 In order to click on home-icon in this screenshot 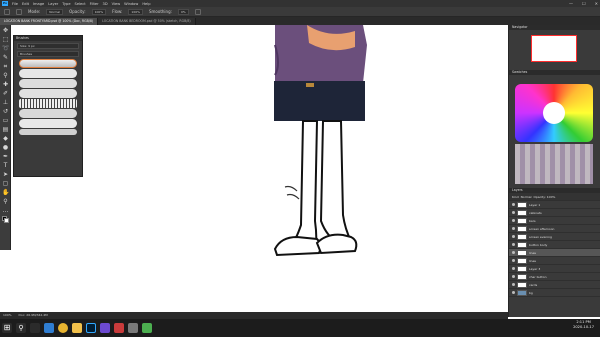, I will do `click(7, 11)`.